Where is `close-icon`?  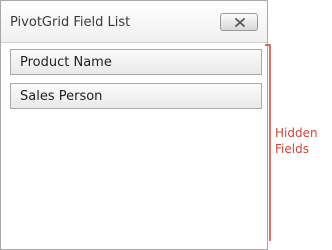 close-icon is located at coordinates (240, 22).